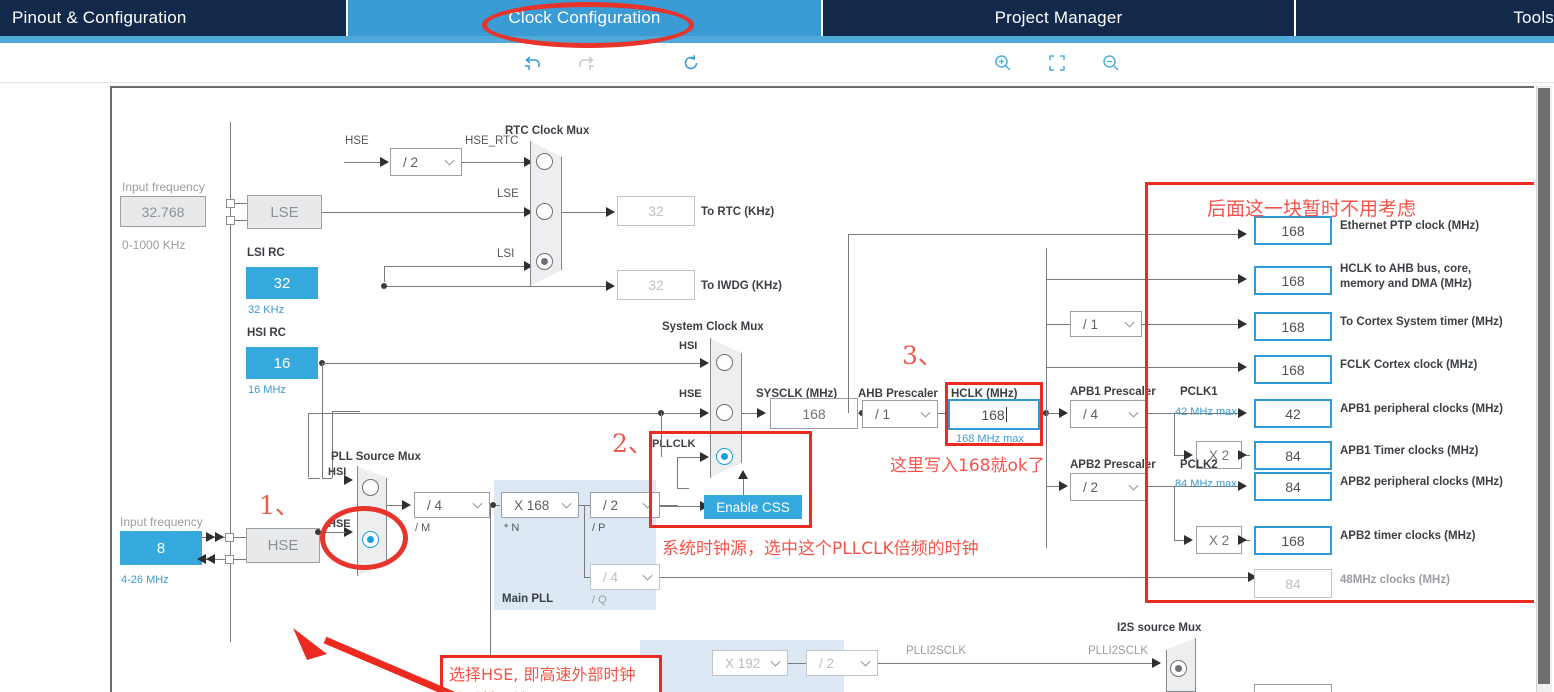 The width and height of the screenshot is (1554, 692). I want to click on zoom-in-icon, so click(1003, 63).